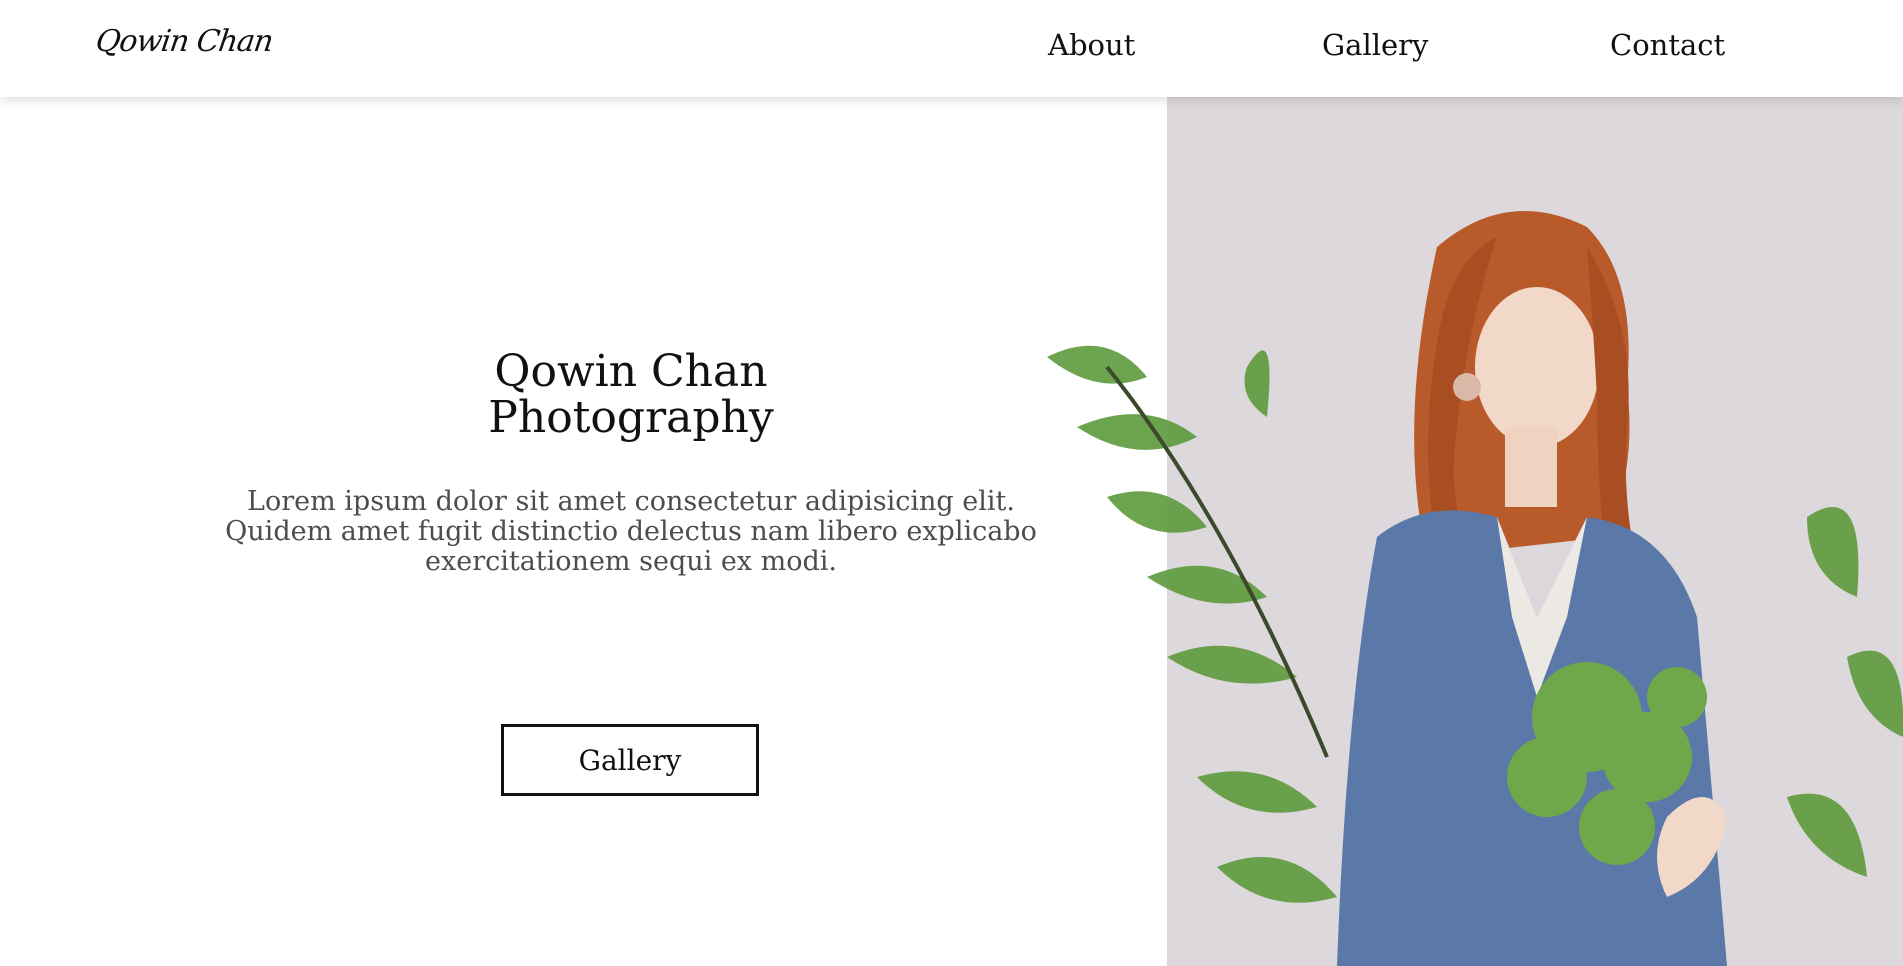 The image size is (1903, 966). I want to click on nav-about-link: About, so click(1091, 45).